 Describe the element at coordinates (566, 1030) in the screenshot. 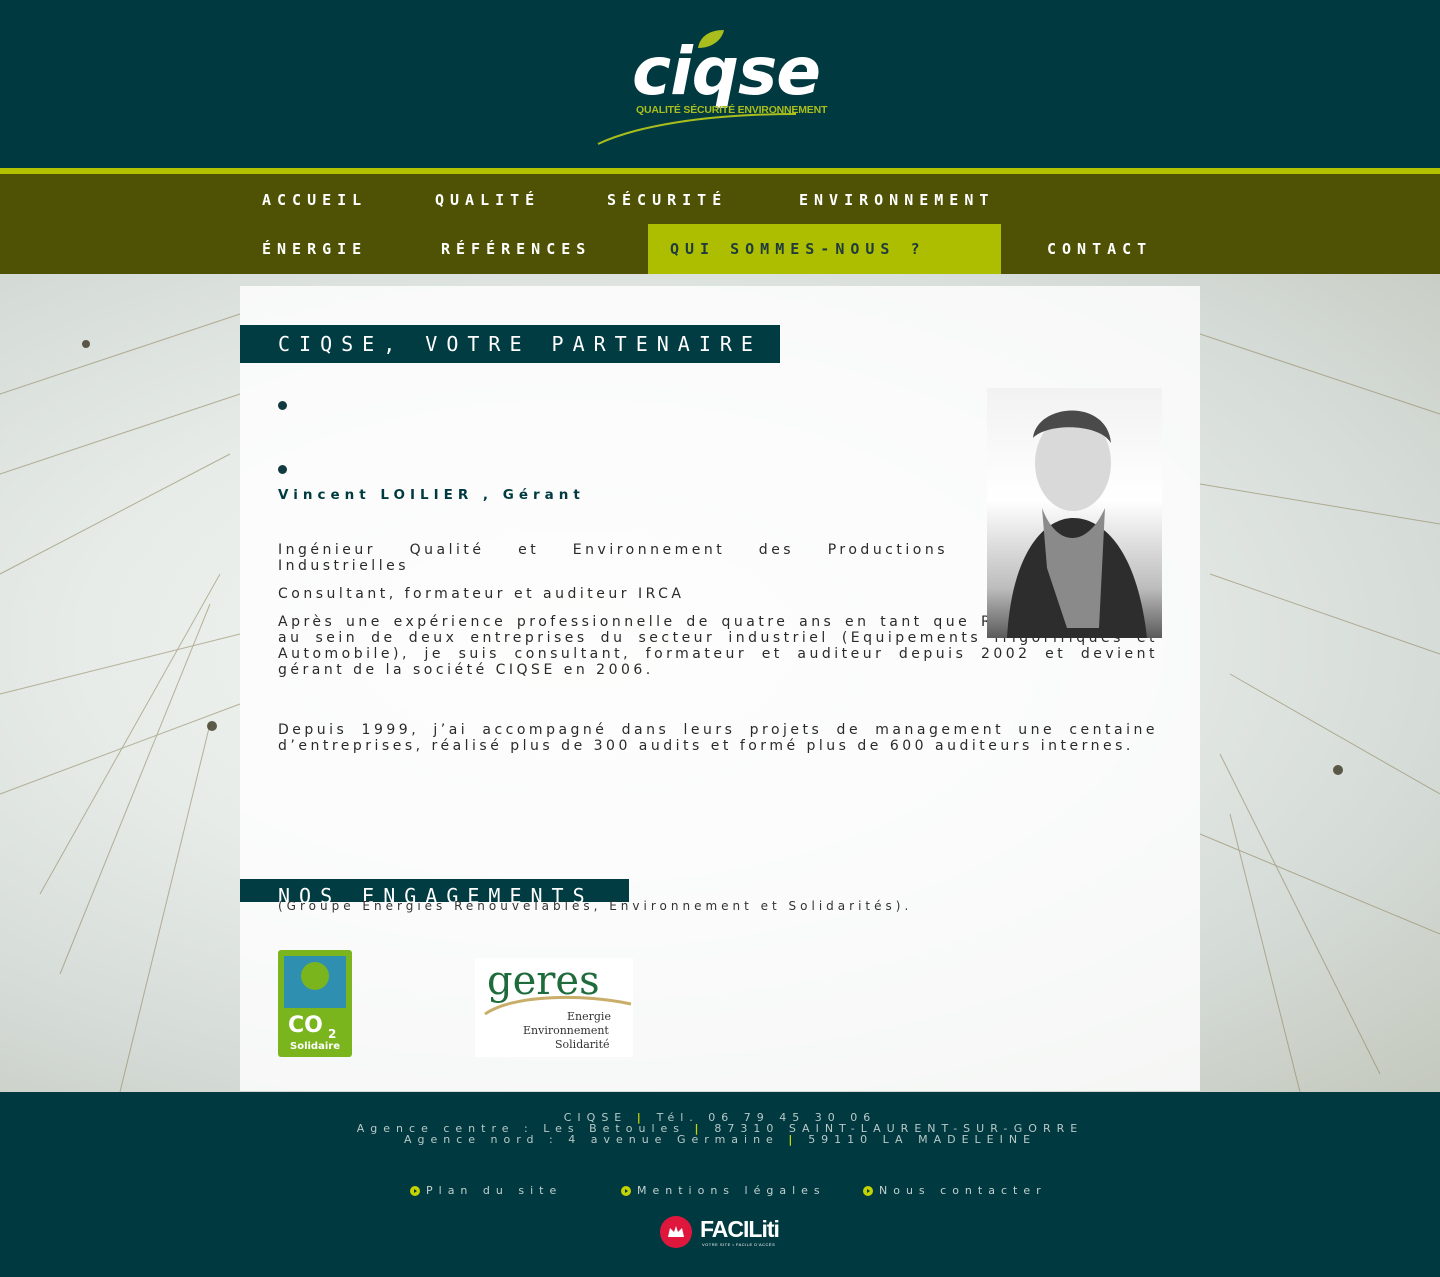

I see `geres-line2: Environnement` at that location.